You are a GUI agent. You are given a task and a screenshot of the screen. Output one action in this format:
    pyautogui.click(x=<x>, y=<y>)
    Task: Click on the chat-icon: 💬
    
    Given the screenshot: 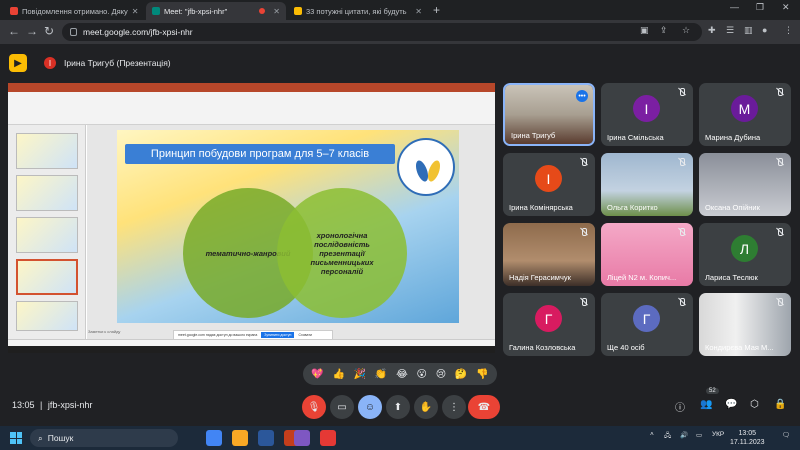 What is the action you would take?
    pyautogui.click(x=731, y=404)
    